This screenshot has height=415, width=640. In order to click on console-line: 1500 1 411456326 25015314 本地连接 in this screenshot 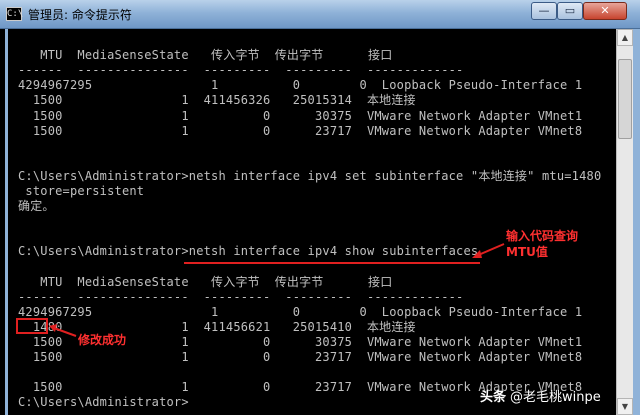, I will do `click(217, 100)`.